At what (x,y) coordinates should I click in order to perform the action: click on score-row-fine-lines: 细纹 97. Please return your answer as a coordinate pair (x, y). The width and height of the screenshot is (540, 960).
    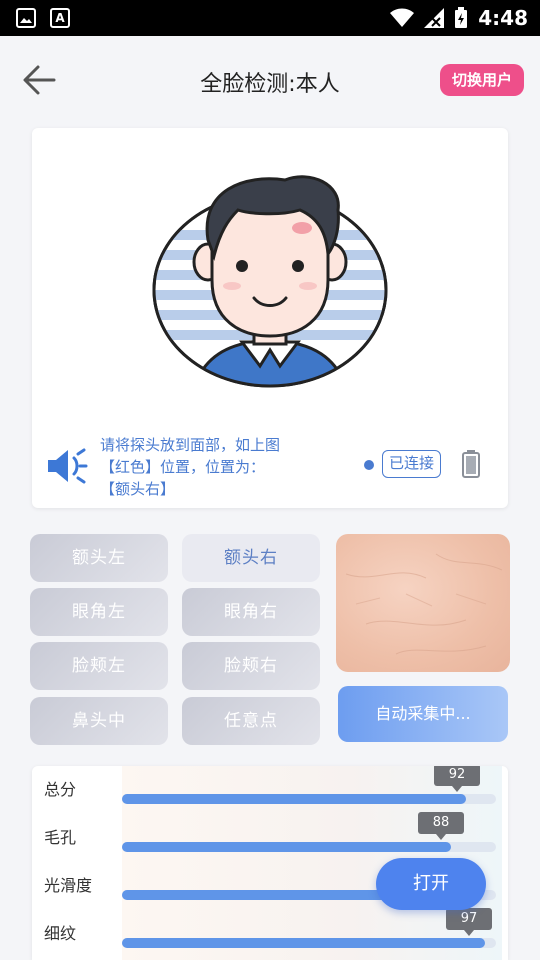
    Looking at the image, I should click on (270, 933).